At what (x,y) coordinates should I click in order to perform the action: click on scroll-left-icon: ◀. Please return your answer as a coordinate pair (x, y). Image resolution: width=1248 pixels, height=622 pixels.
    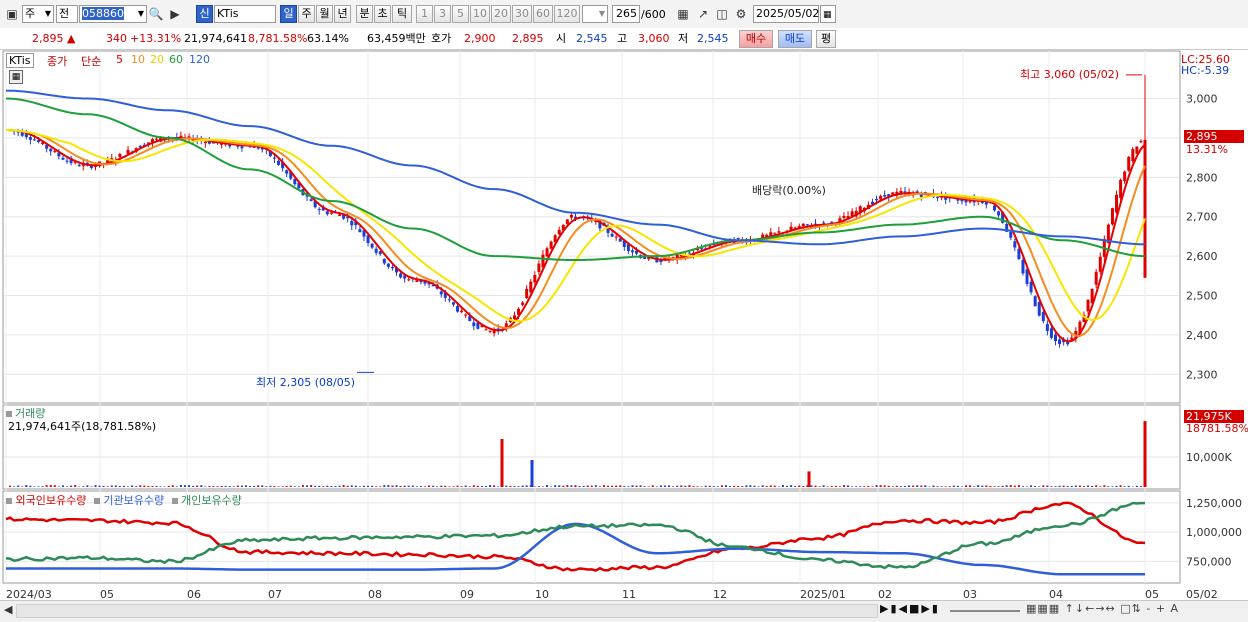
    Looking at the image, I should click on (8, 609).